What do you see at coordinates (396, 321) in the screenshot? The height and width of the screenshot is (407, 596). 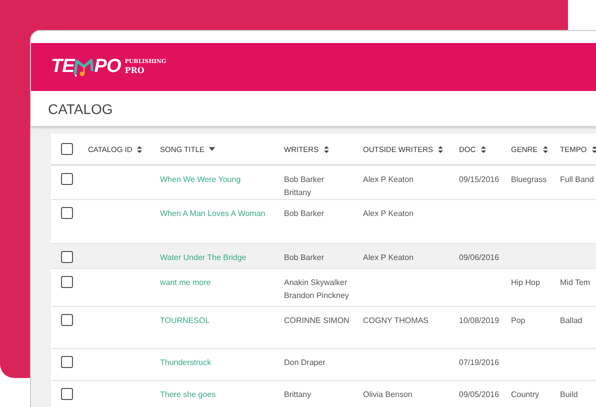 I see `table-cell-text: COGNY THOMAS` at bounding box center [396, 321].